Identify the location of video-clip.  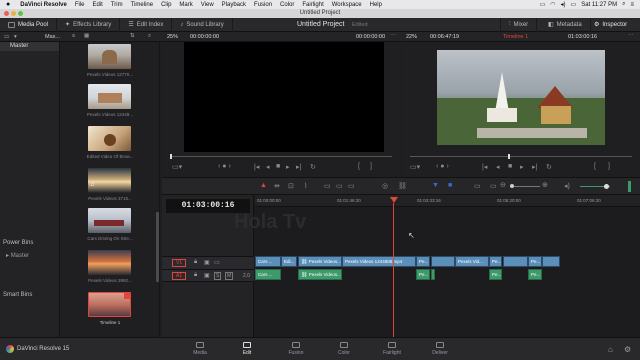
(551, 261).